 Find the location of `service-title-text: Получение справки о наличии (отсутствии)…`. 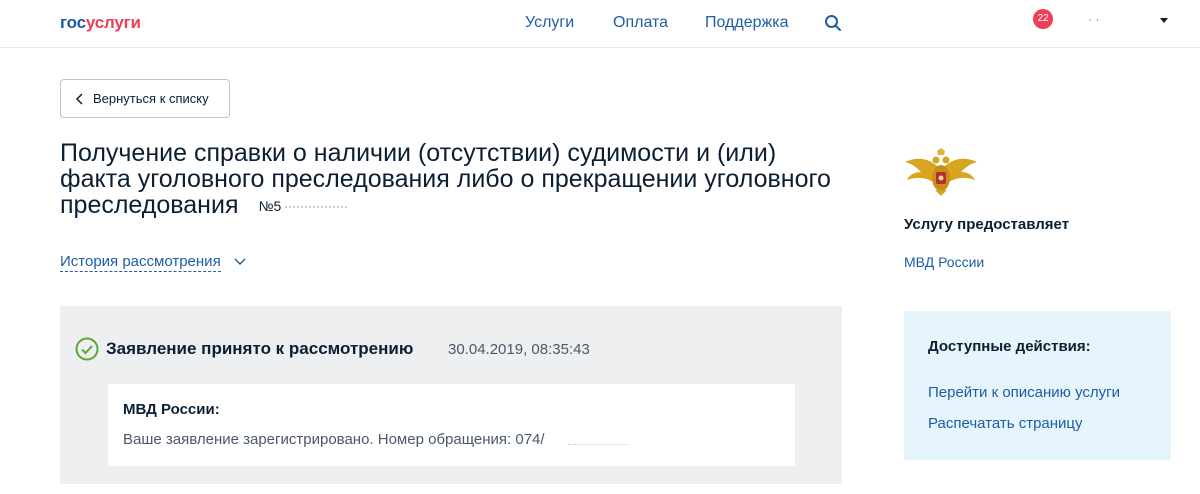

service-title-text: Получение справки о наличии (отсутствии)… is located at coordinates (445, 179).